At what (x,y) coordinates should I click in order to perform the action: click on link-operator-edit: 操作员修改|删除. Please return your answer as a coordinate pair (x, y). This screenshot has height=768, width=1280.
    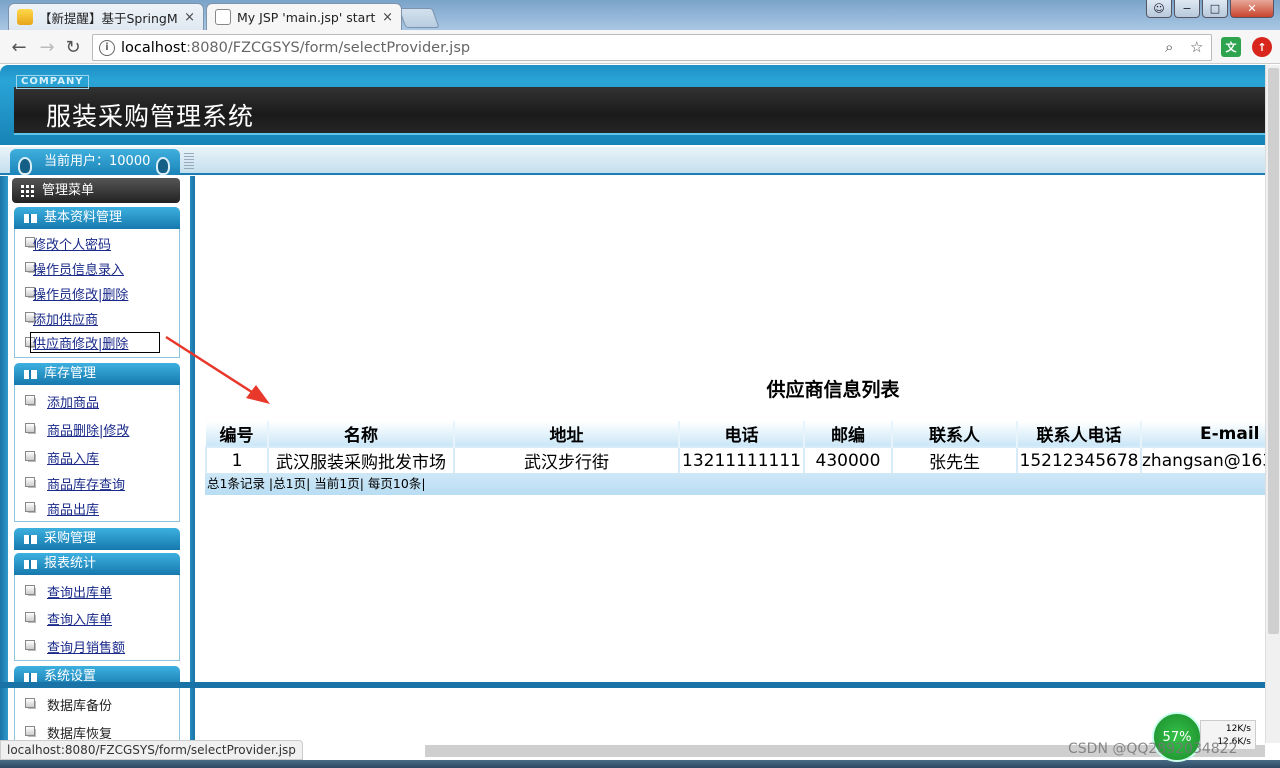
    Looking at the image, I should click on (80, 293).